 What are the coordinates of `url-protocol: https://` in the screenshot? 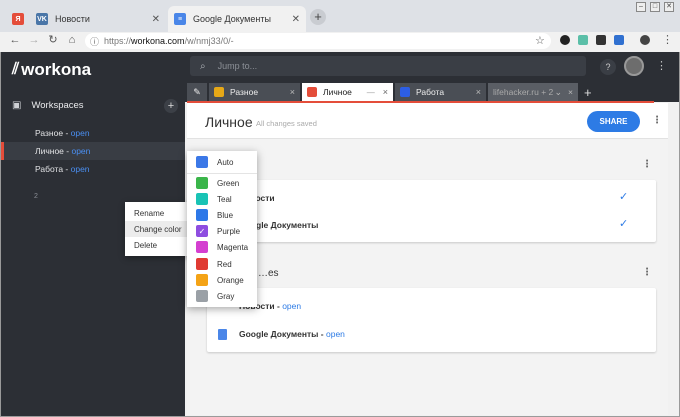 It's located at (118, 41).